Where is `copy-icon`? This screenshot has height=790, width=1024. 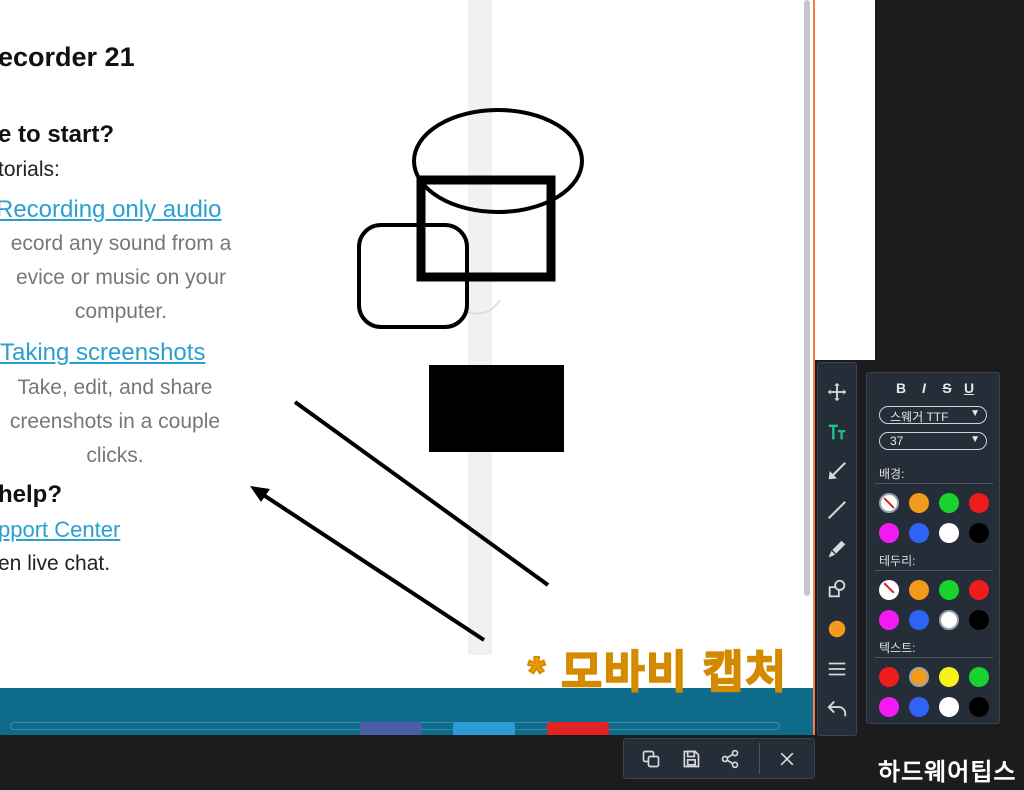 copy-icon is located at coordinates (651, 758).